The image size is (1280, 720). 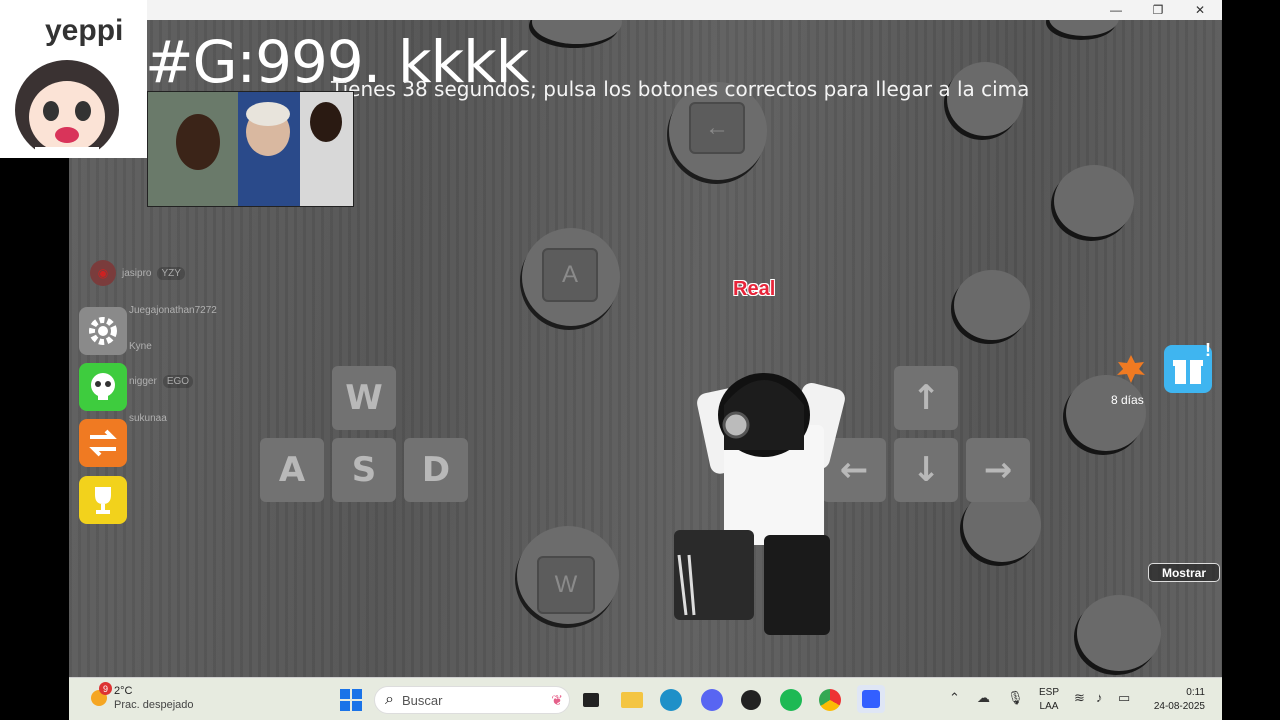 I want to click on spotify-icon, so click(x=791, y=700).